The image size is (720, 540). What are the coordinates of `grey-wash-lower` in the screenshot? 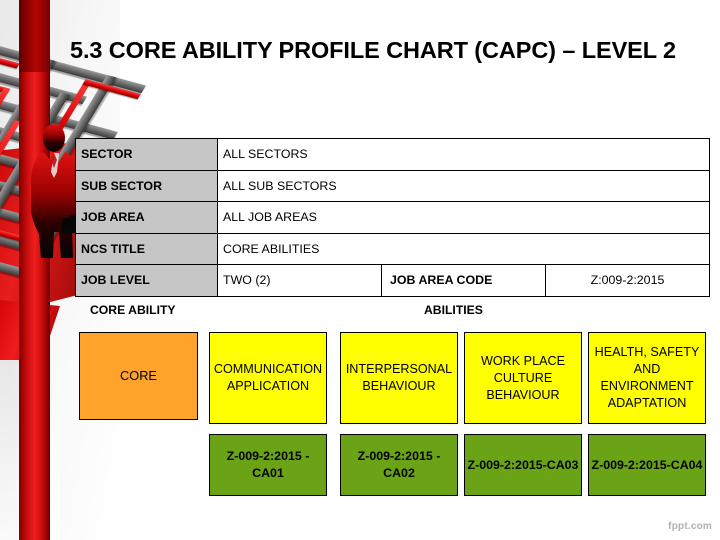 It's located at (30, 395).